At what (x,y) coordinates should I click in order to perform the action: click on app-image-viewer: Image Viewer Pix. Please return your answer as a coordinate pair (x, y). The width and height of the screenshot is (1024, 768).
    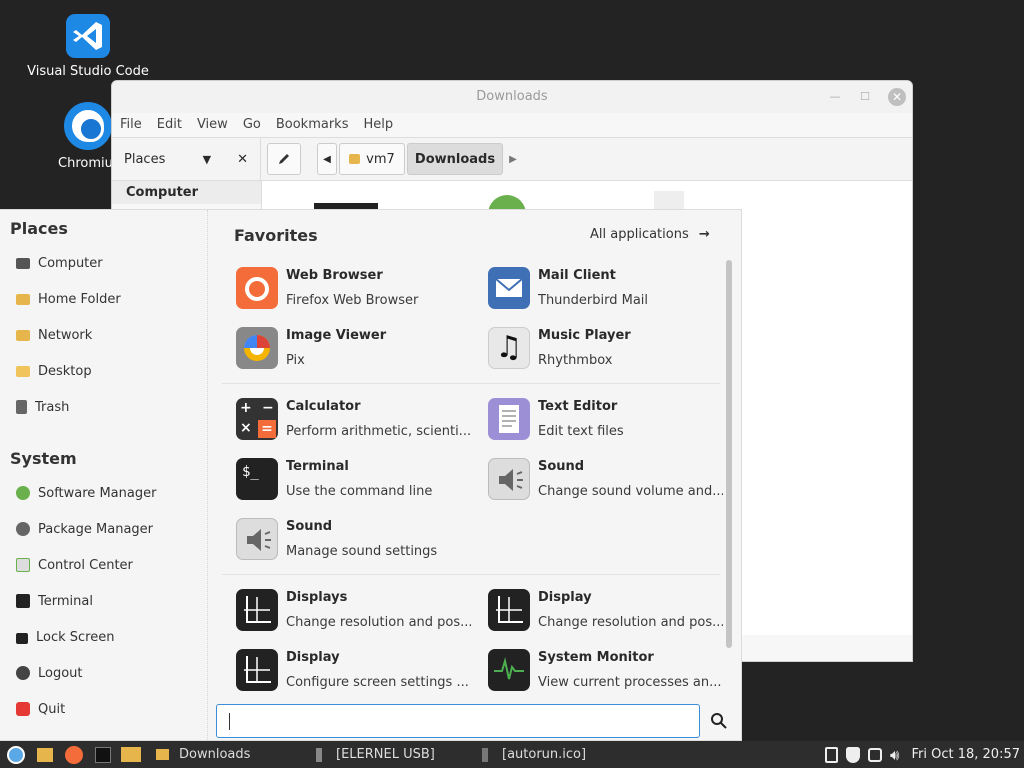
    Looking at the image, I should click on (356, 349).